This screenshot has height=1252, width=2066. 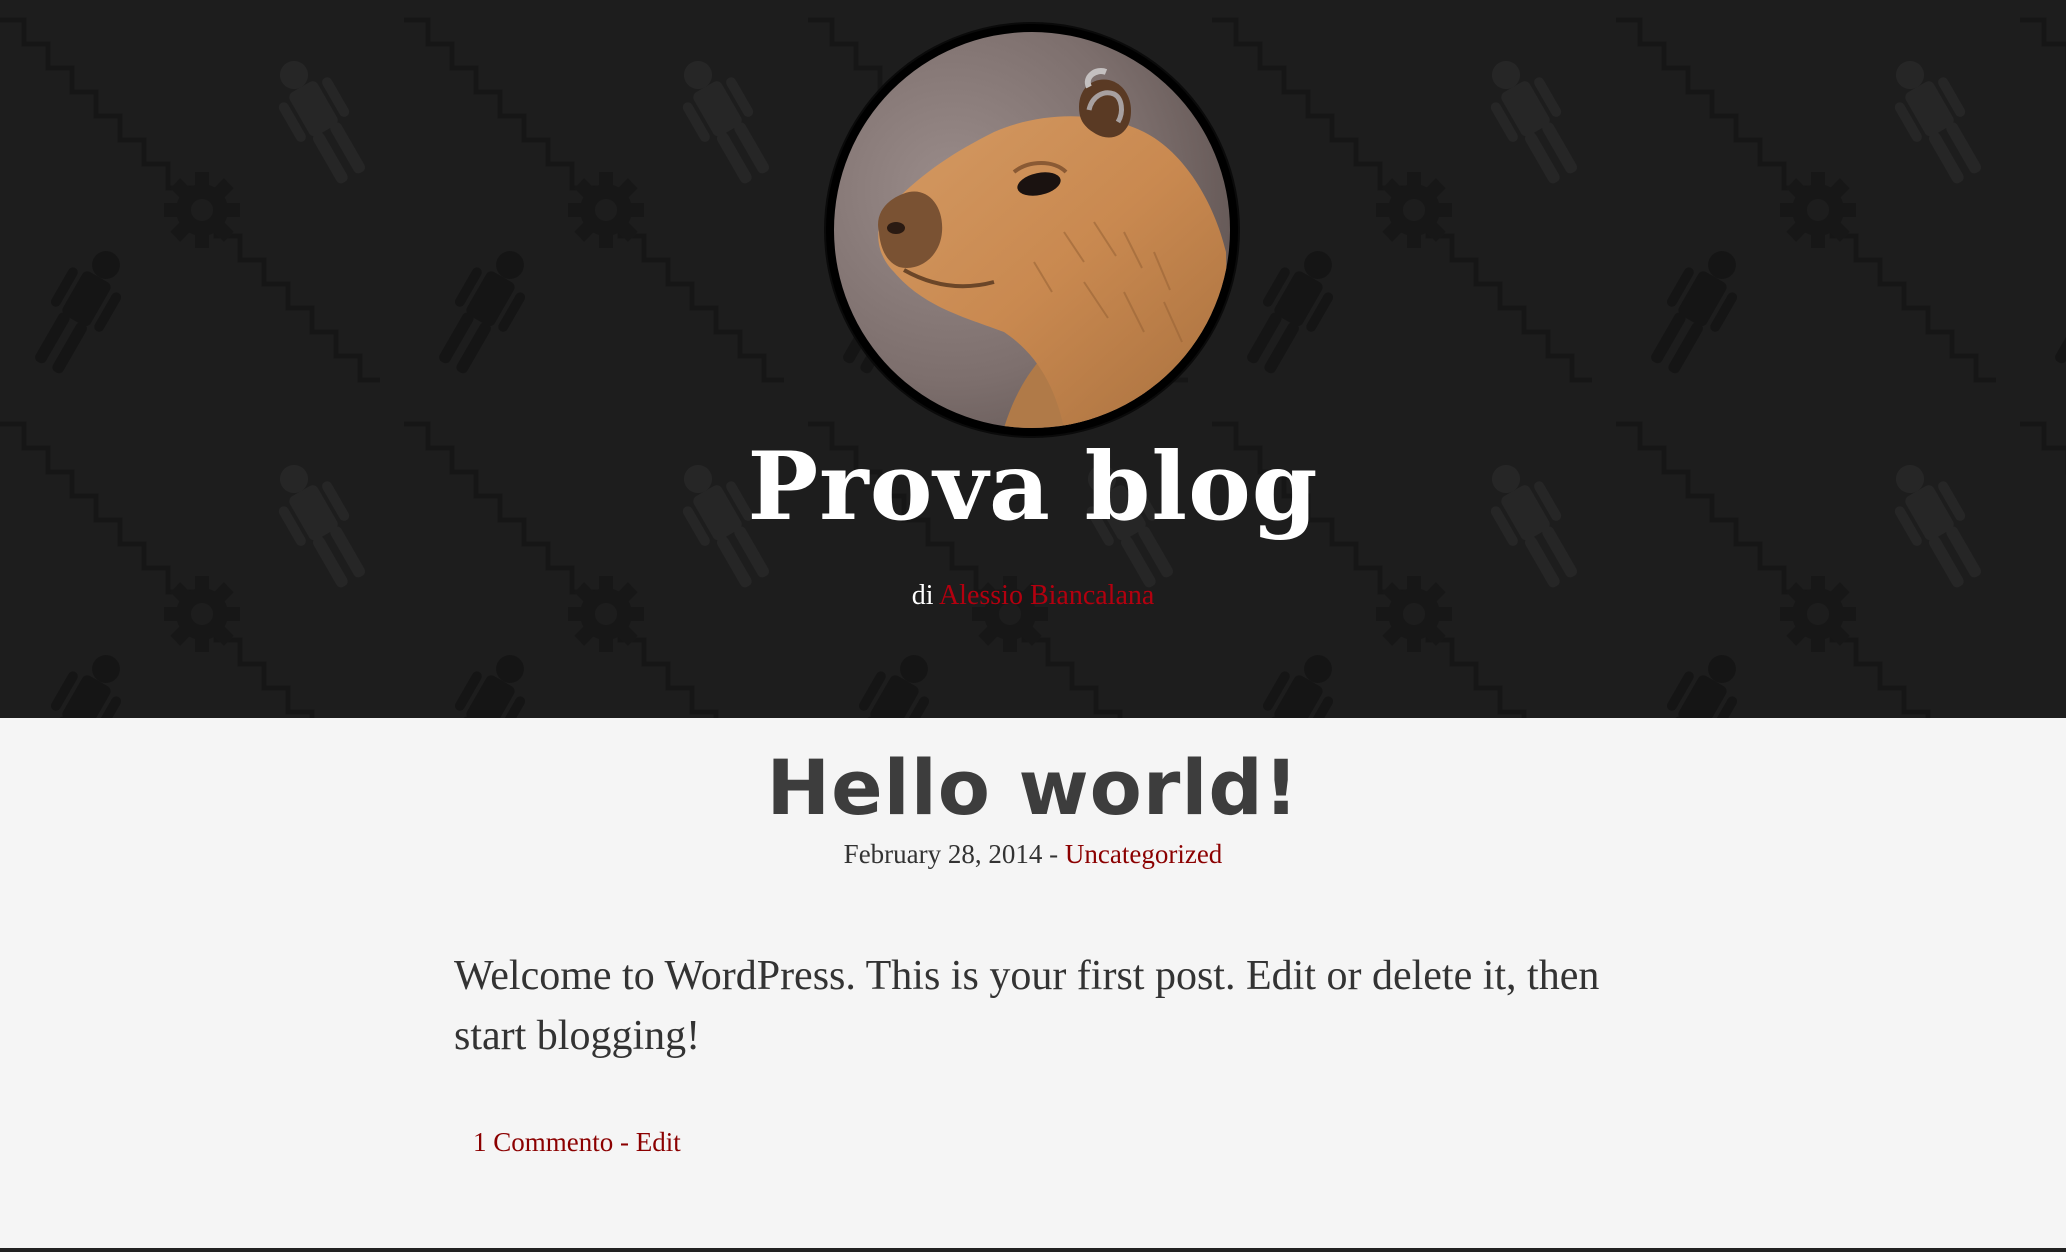 I want to click on bottom-divider, so click(x=1033, y=1250).